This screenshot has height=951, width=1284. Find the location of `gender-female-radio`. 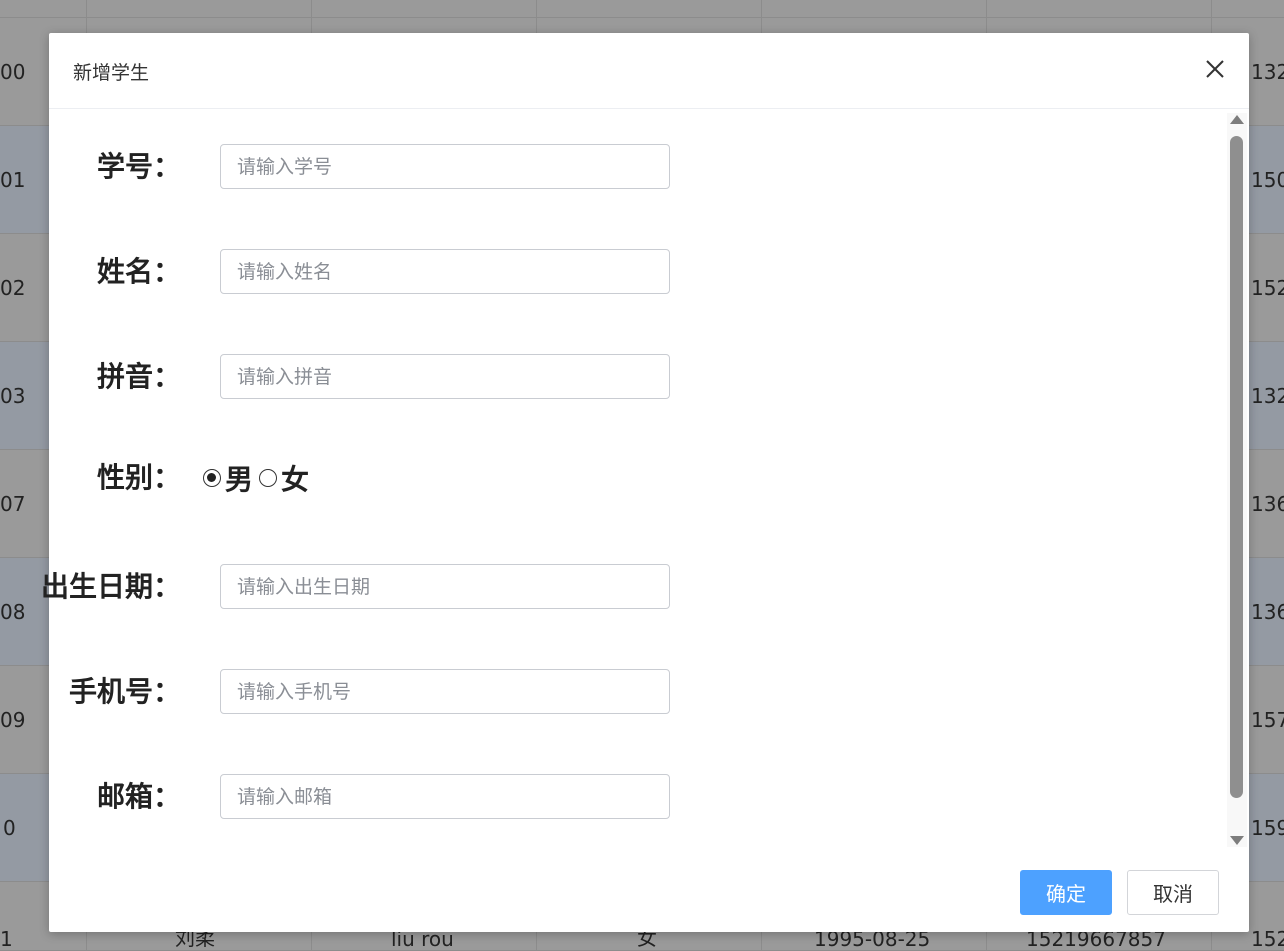

gender-female-radio is located at coordinates (268, 478).